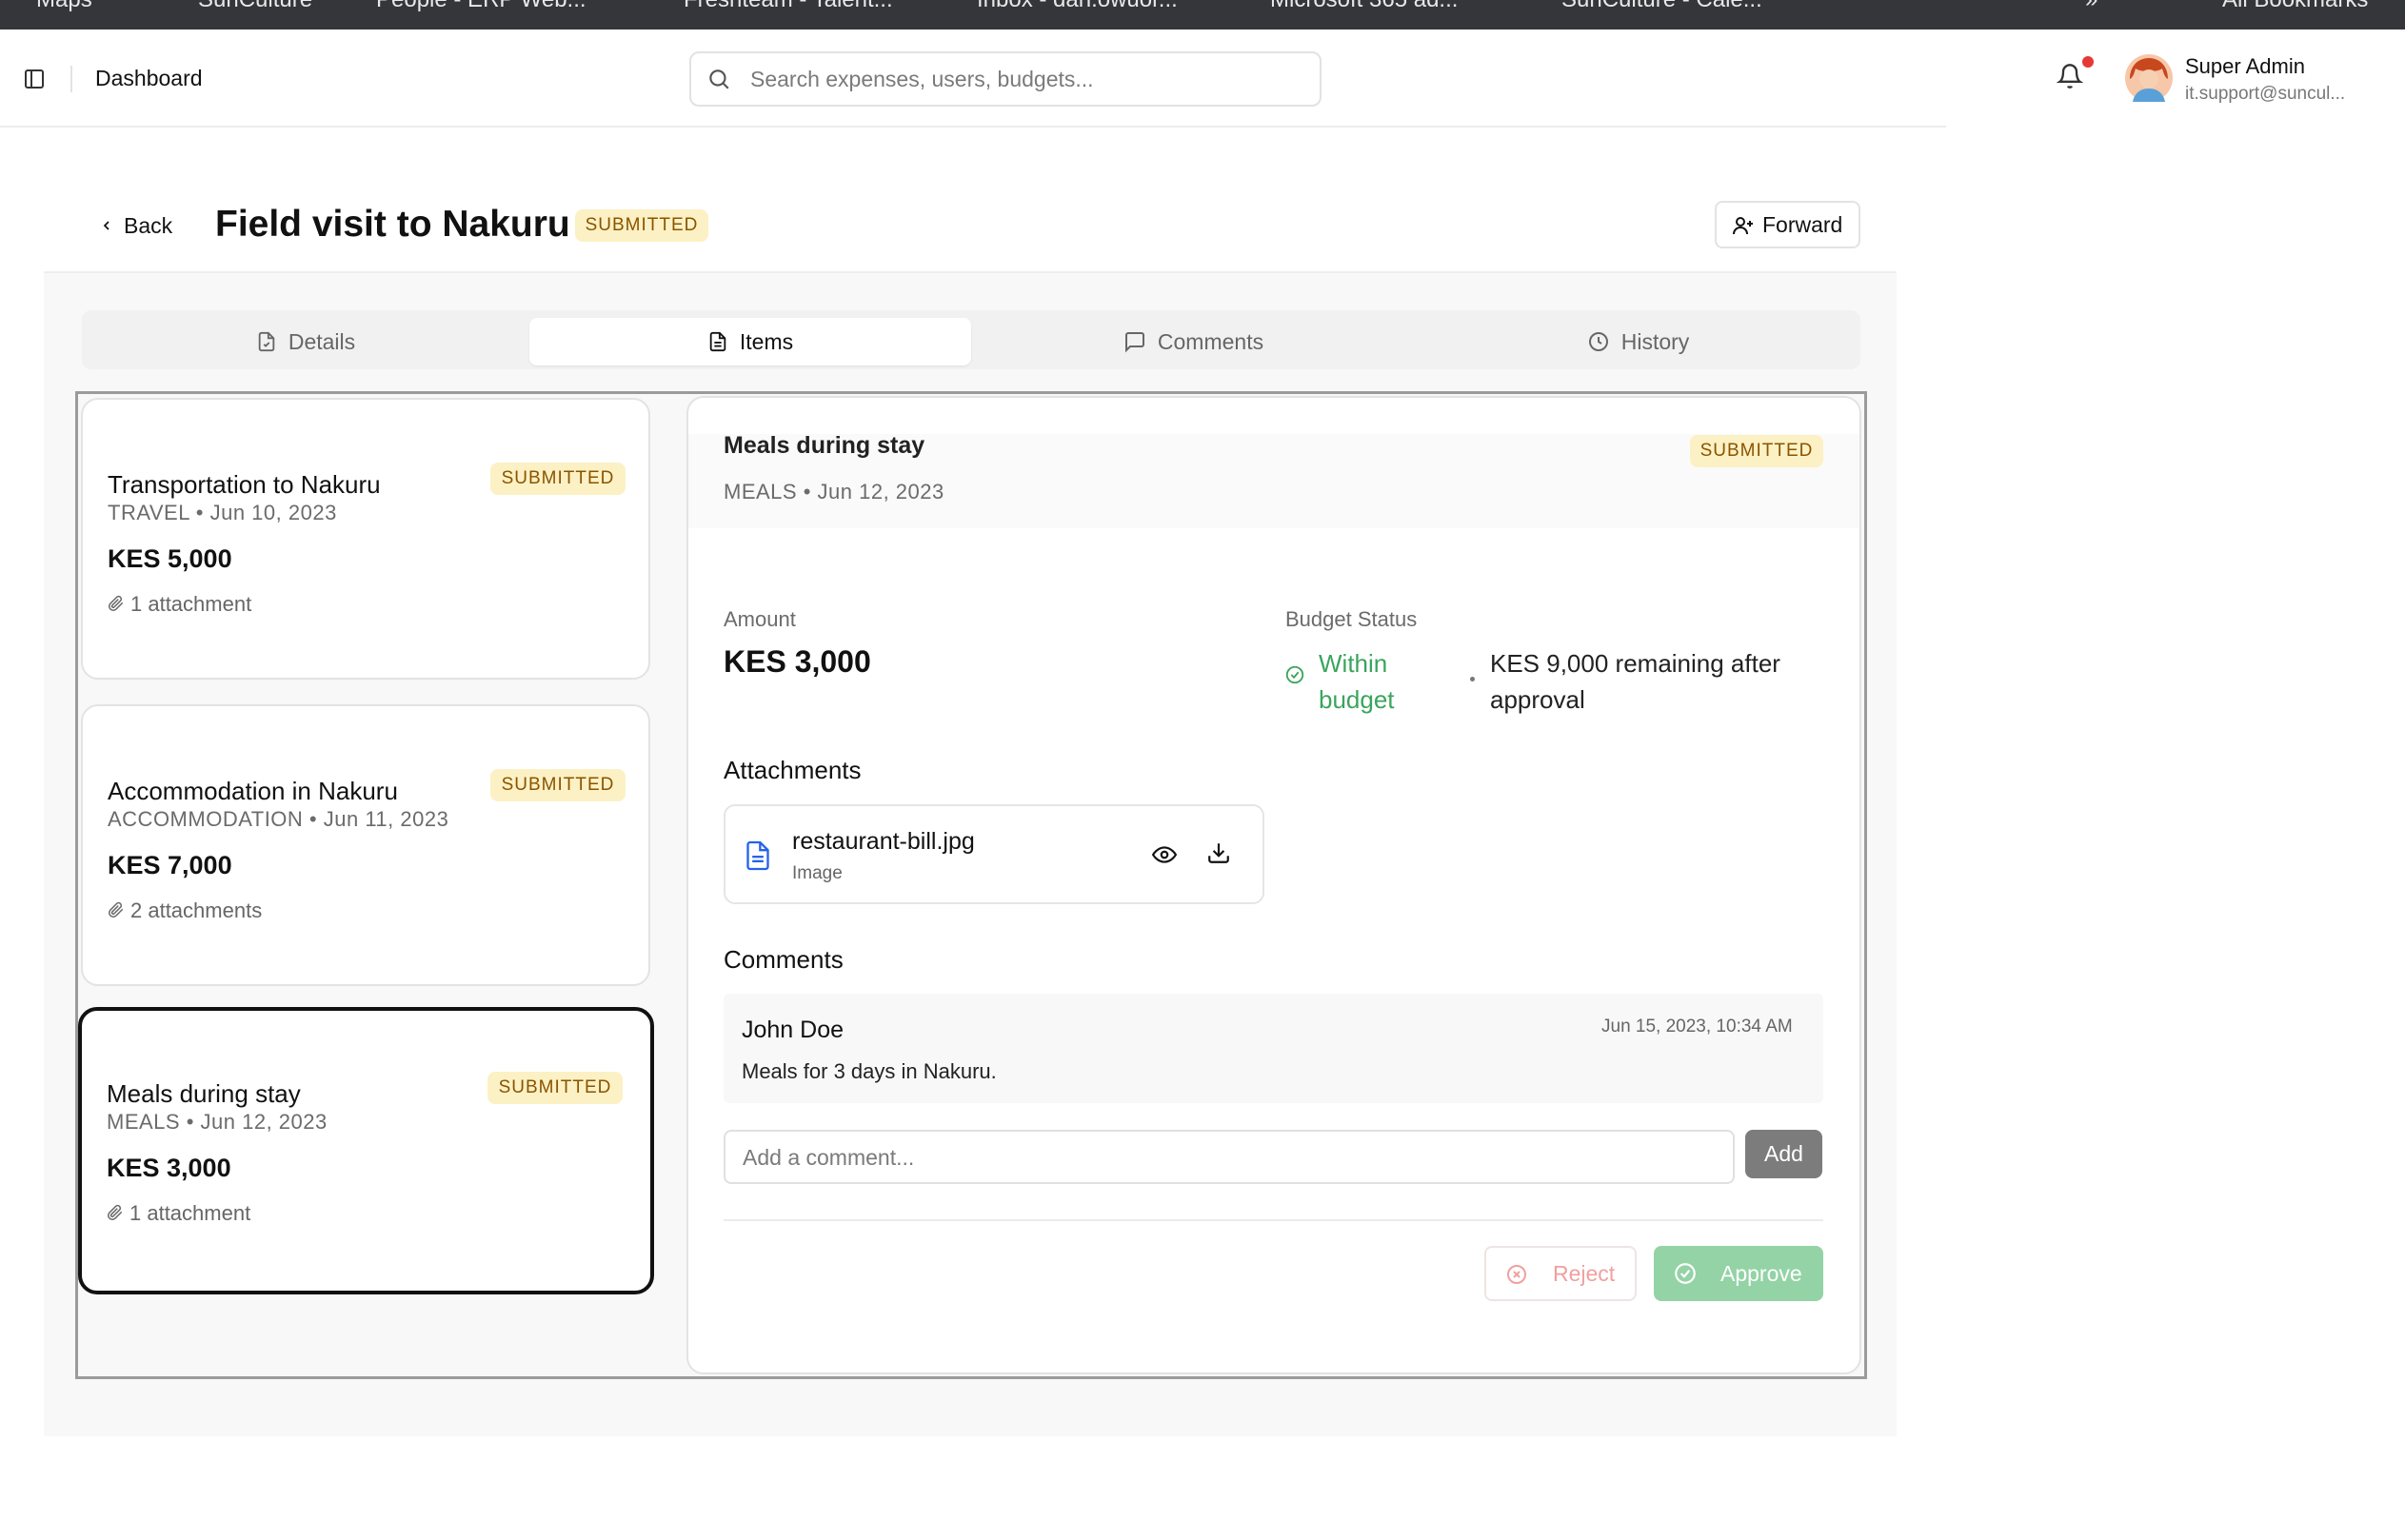 This screenshot has width=2405, height=1540. I want to click on item-meta: TRAVEL • Jun 10, 2023, so click(222, 512).